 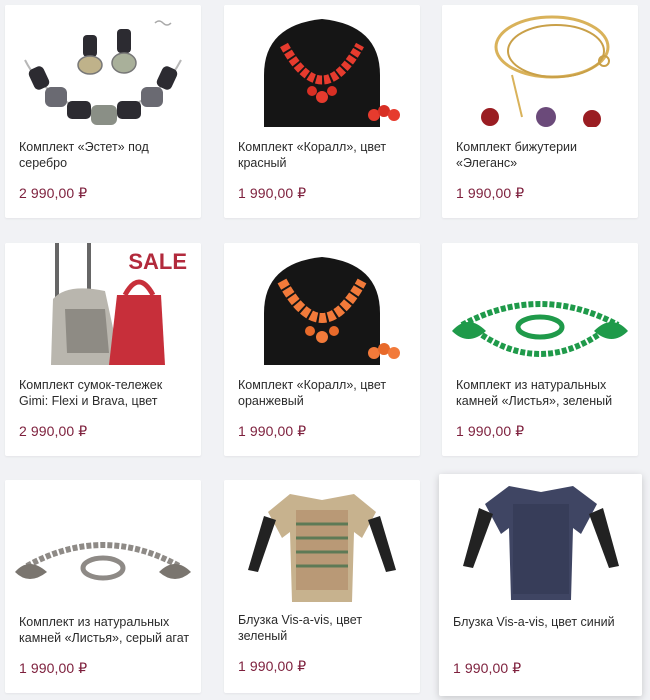 I want to click on product-title: Комплект «Коралл», цвет оранжевый, so click(x=324, y=393).